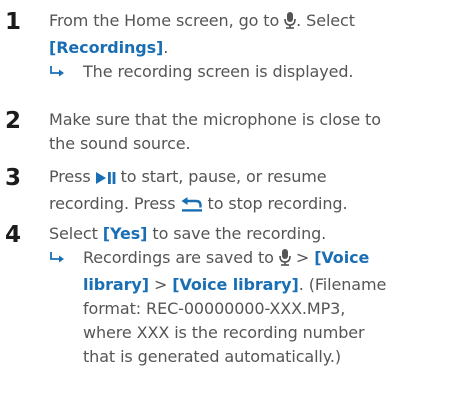  I want to click on voice-library-label: [Voice, so click(342, 257).